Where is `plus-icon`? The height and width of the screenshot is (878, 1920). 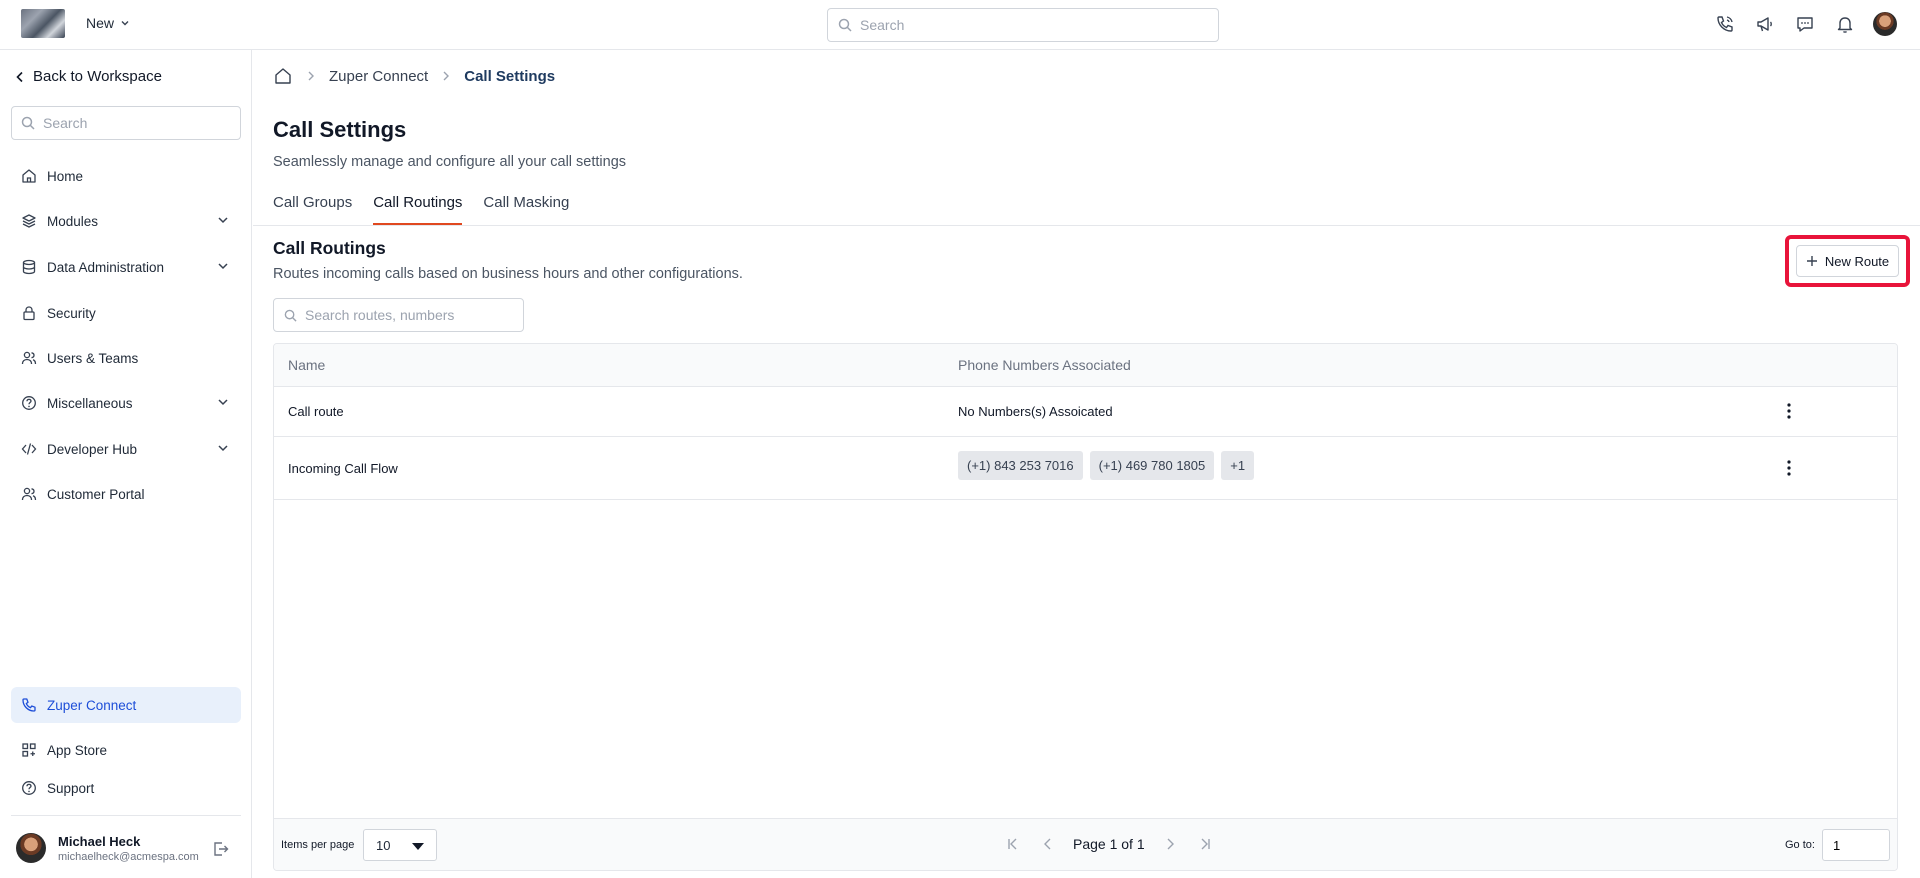 plus-icon is located at coordinates (1811, 261).